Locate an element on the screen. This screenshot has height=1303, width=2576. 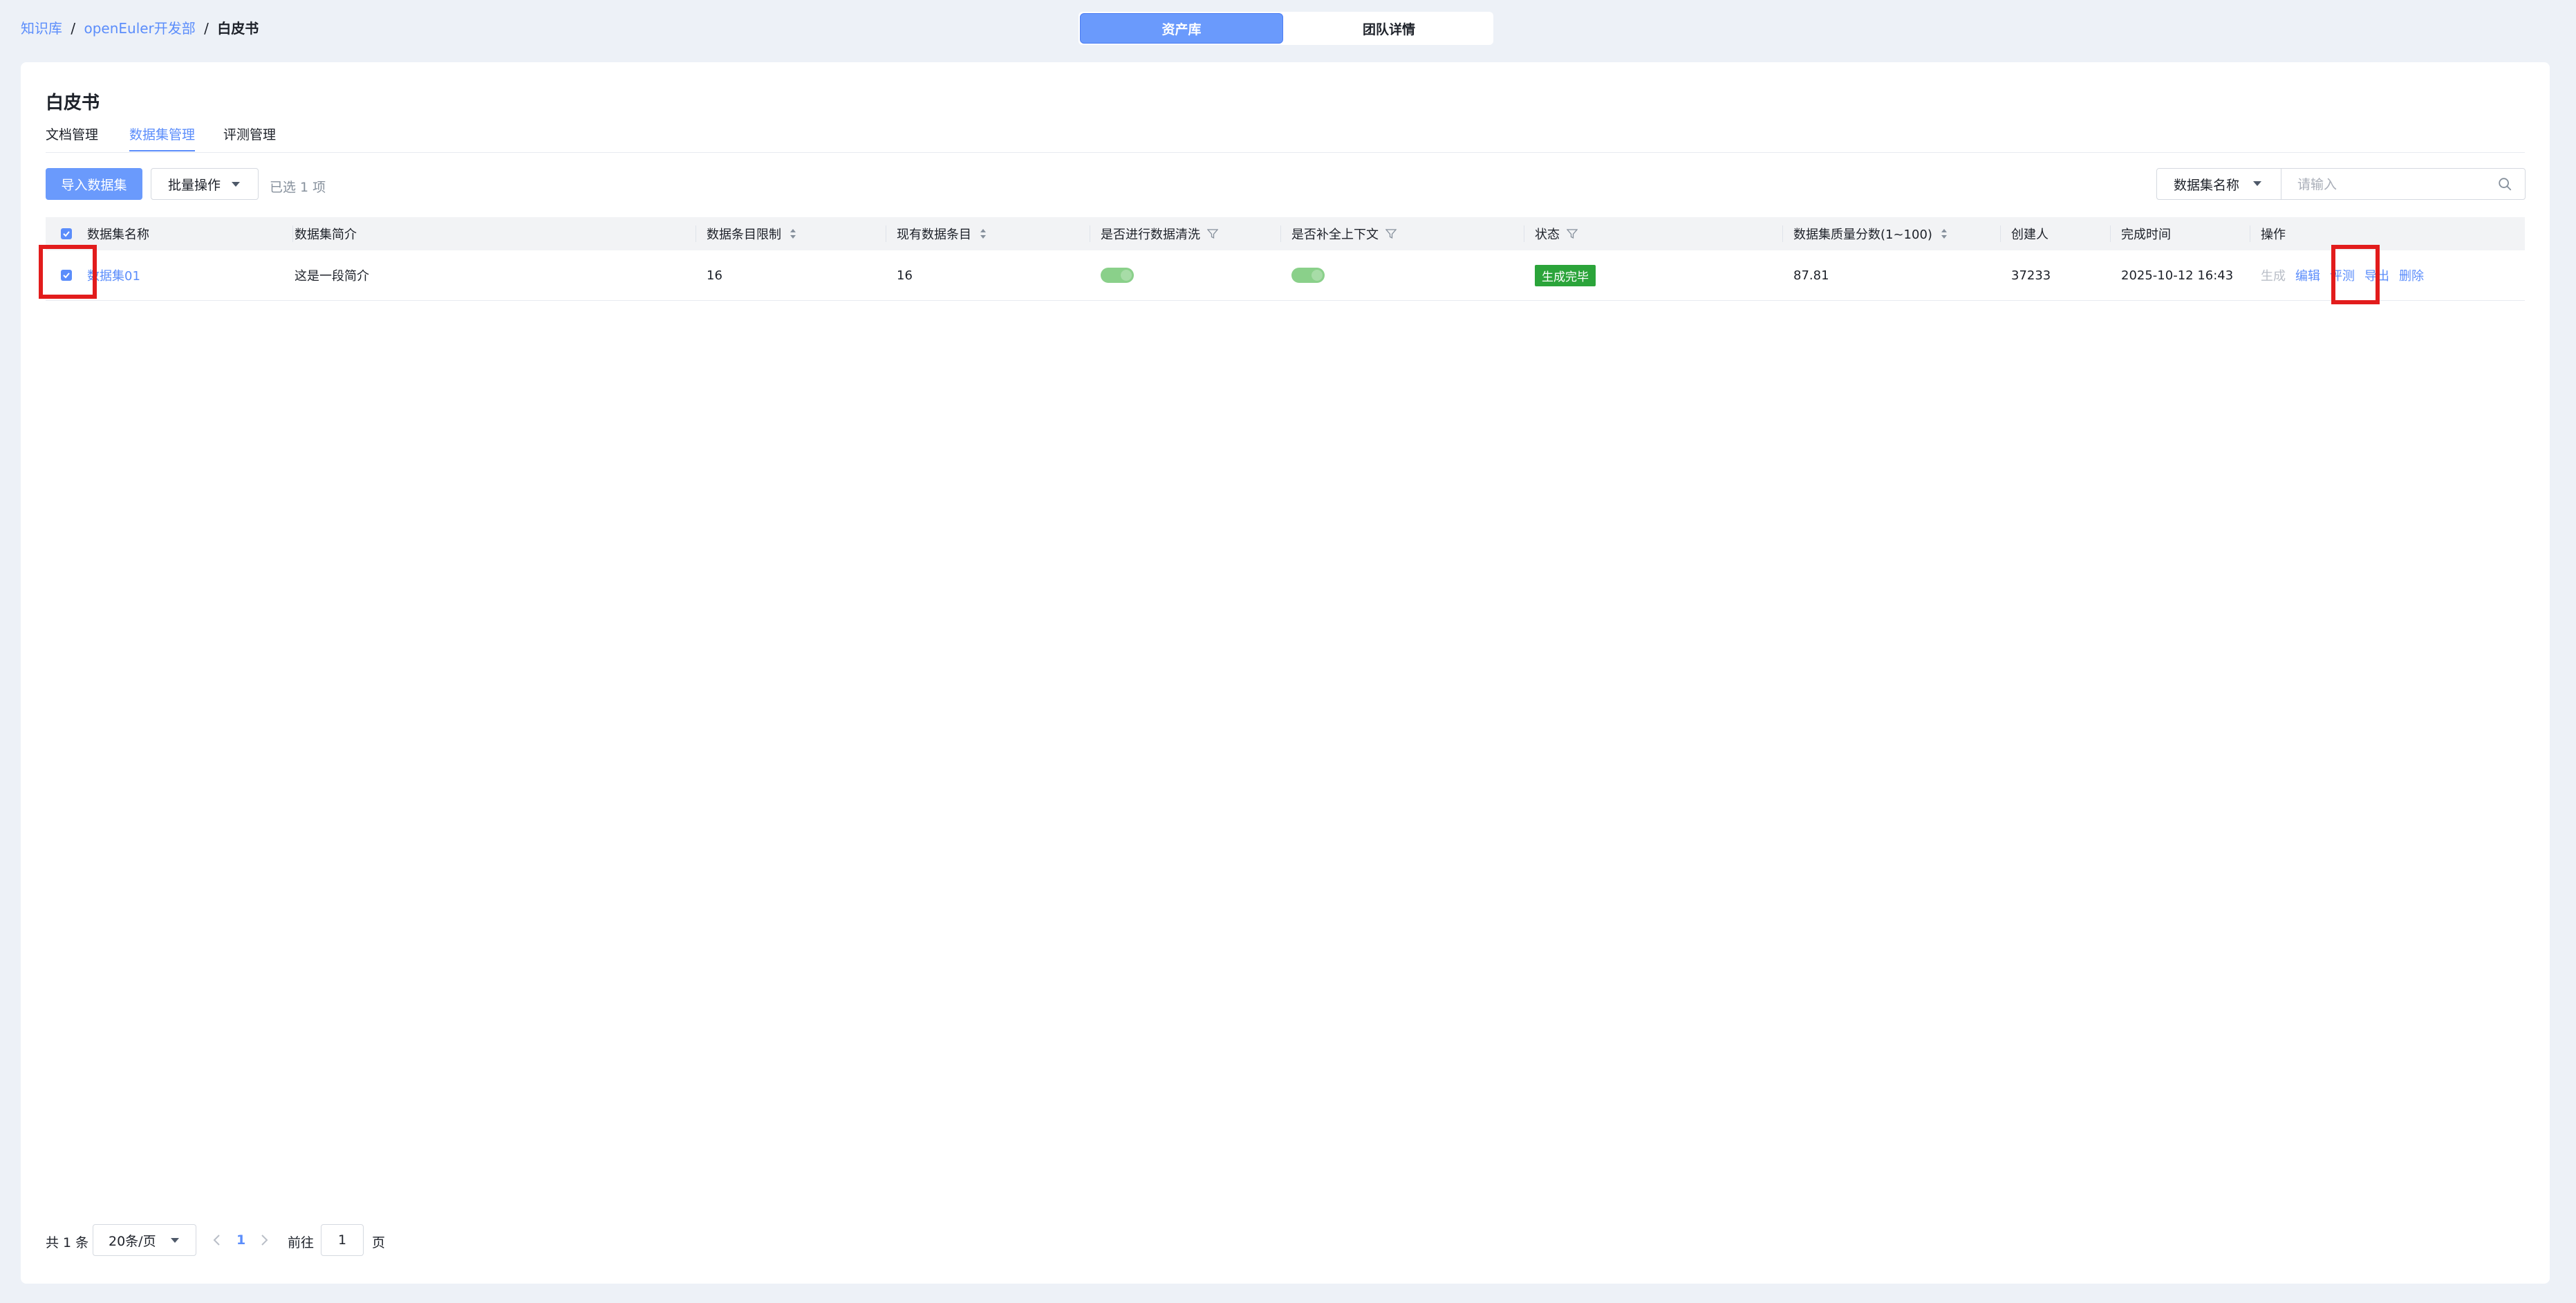
highlight-box-evaluate is located at coordinates (2355, 274).